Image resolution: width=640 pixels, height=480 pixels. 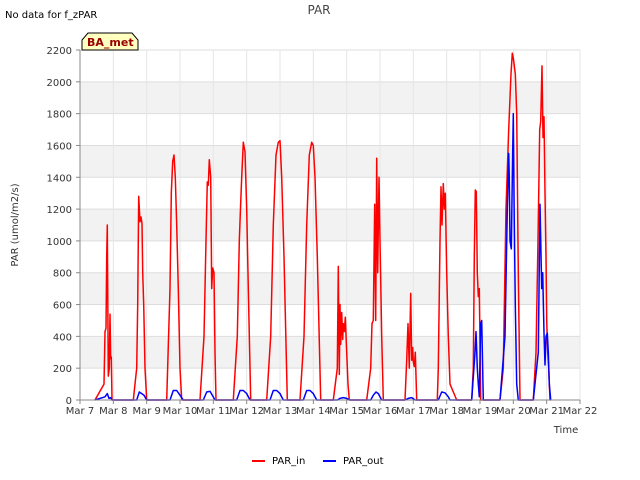 What do you see at coordinates (446, 411) in the screenshot?
I see `x-tick-label: Mar 18` at bounding box center [446, 411].